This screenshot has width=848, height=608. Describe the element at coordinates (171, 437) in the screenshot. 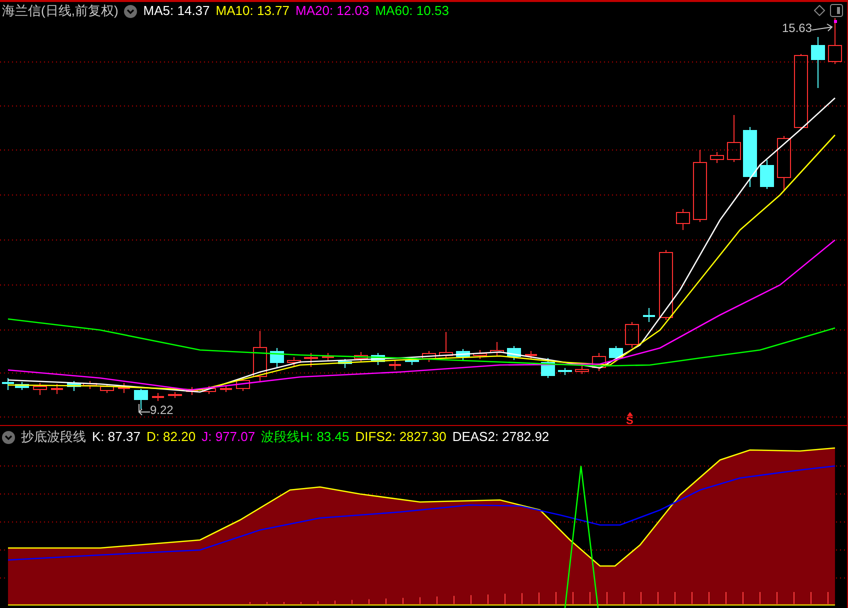

I see `indicator-value-label: D: 82.20` at that location.